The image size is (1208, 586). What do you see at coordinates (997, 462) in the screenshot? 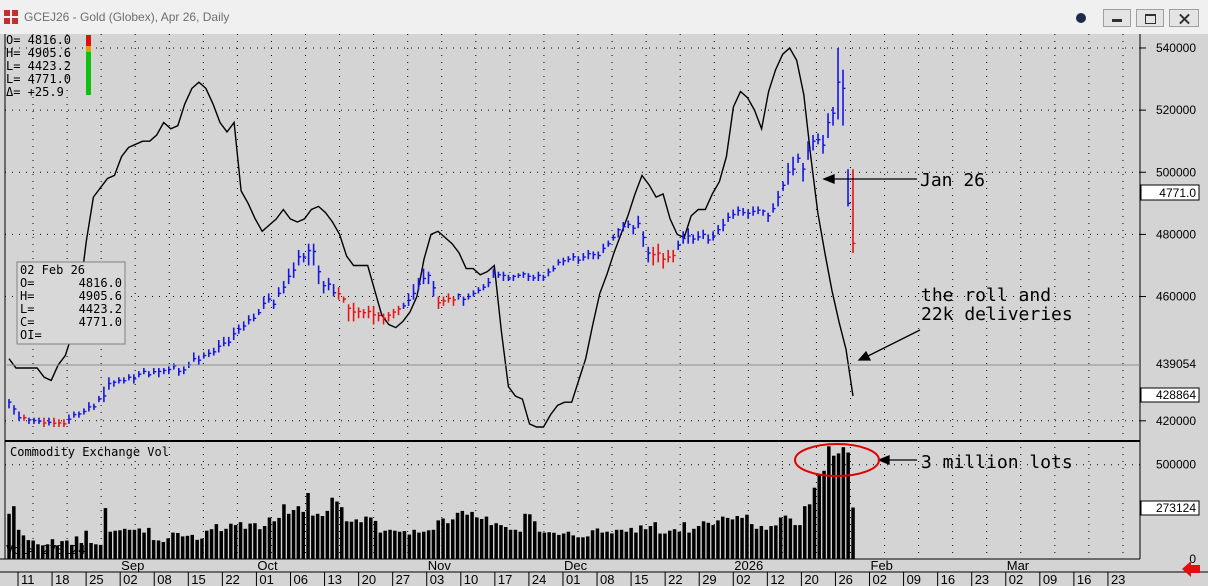
I see `annotation-lots: 3 million lots` at bounding box center [997, 462].